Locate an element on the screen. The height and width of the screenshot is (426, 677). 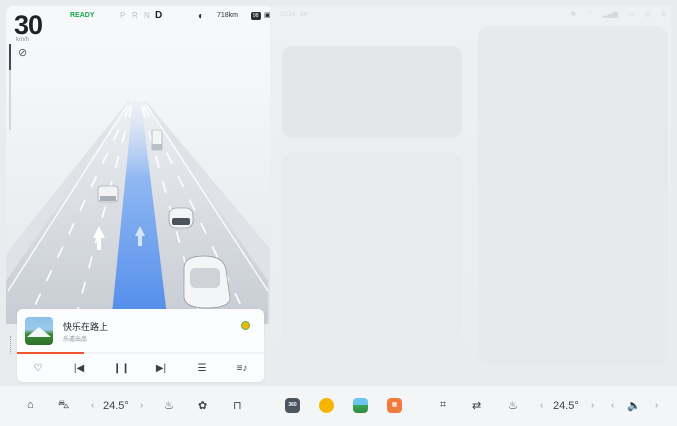
car-icon: ⛍ is located at coordinates (63, 406).